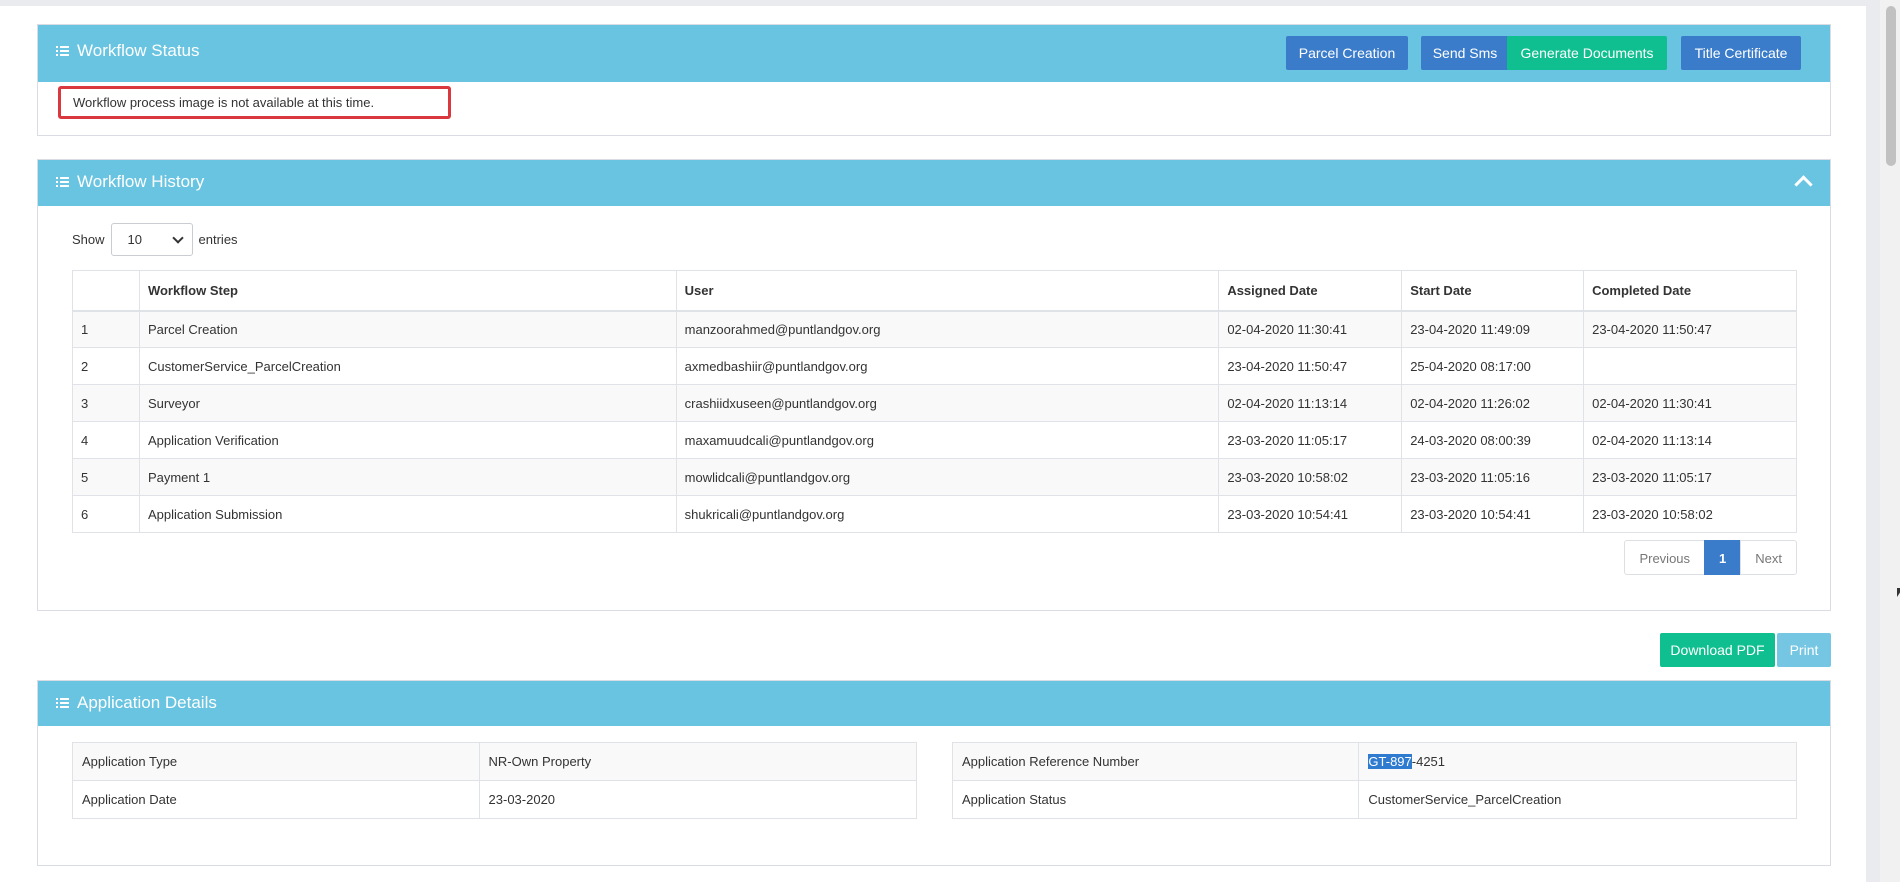 This screenshot has height=882, width=1900. What do you see at coordinates (1465, 53) in the screenshot?
I see `send-sms-button: Send Sms` at bounding box center [1465, 53].